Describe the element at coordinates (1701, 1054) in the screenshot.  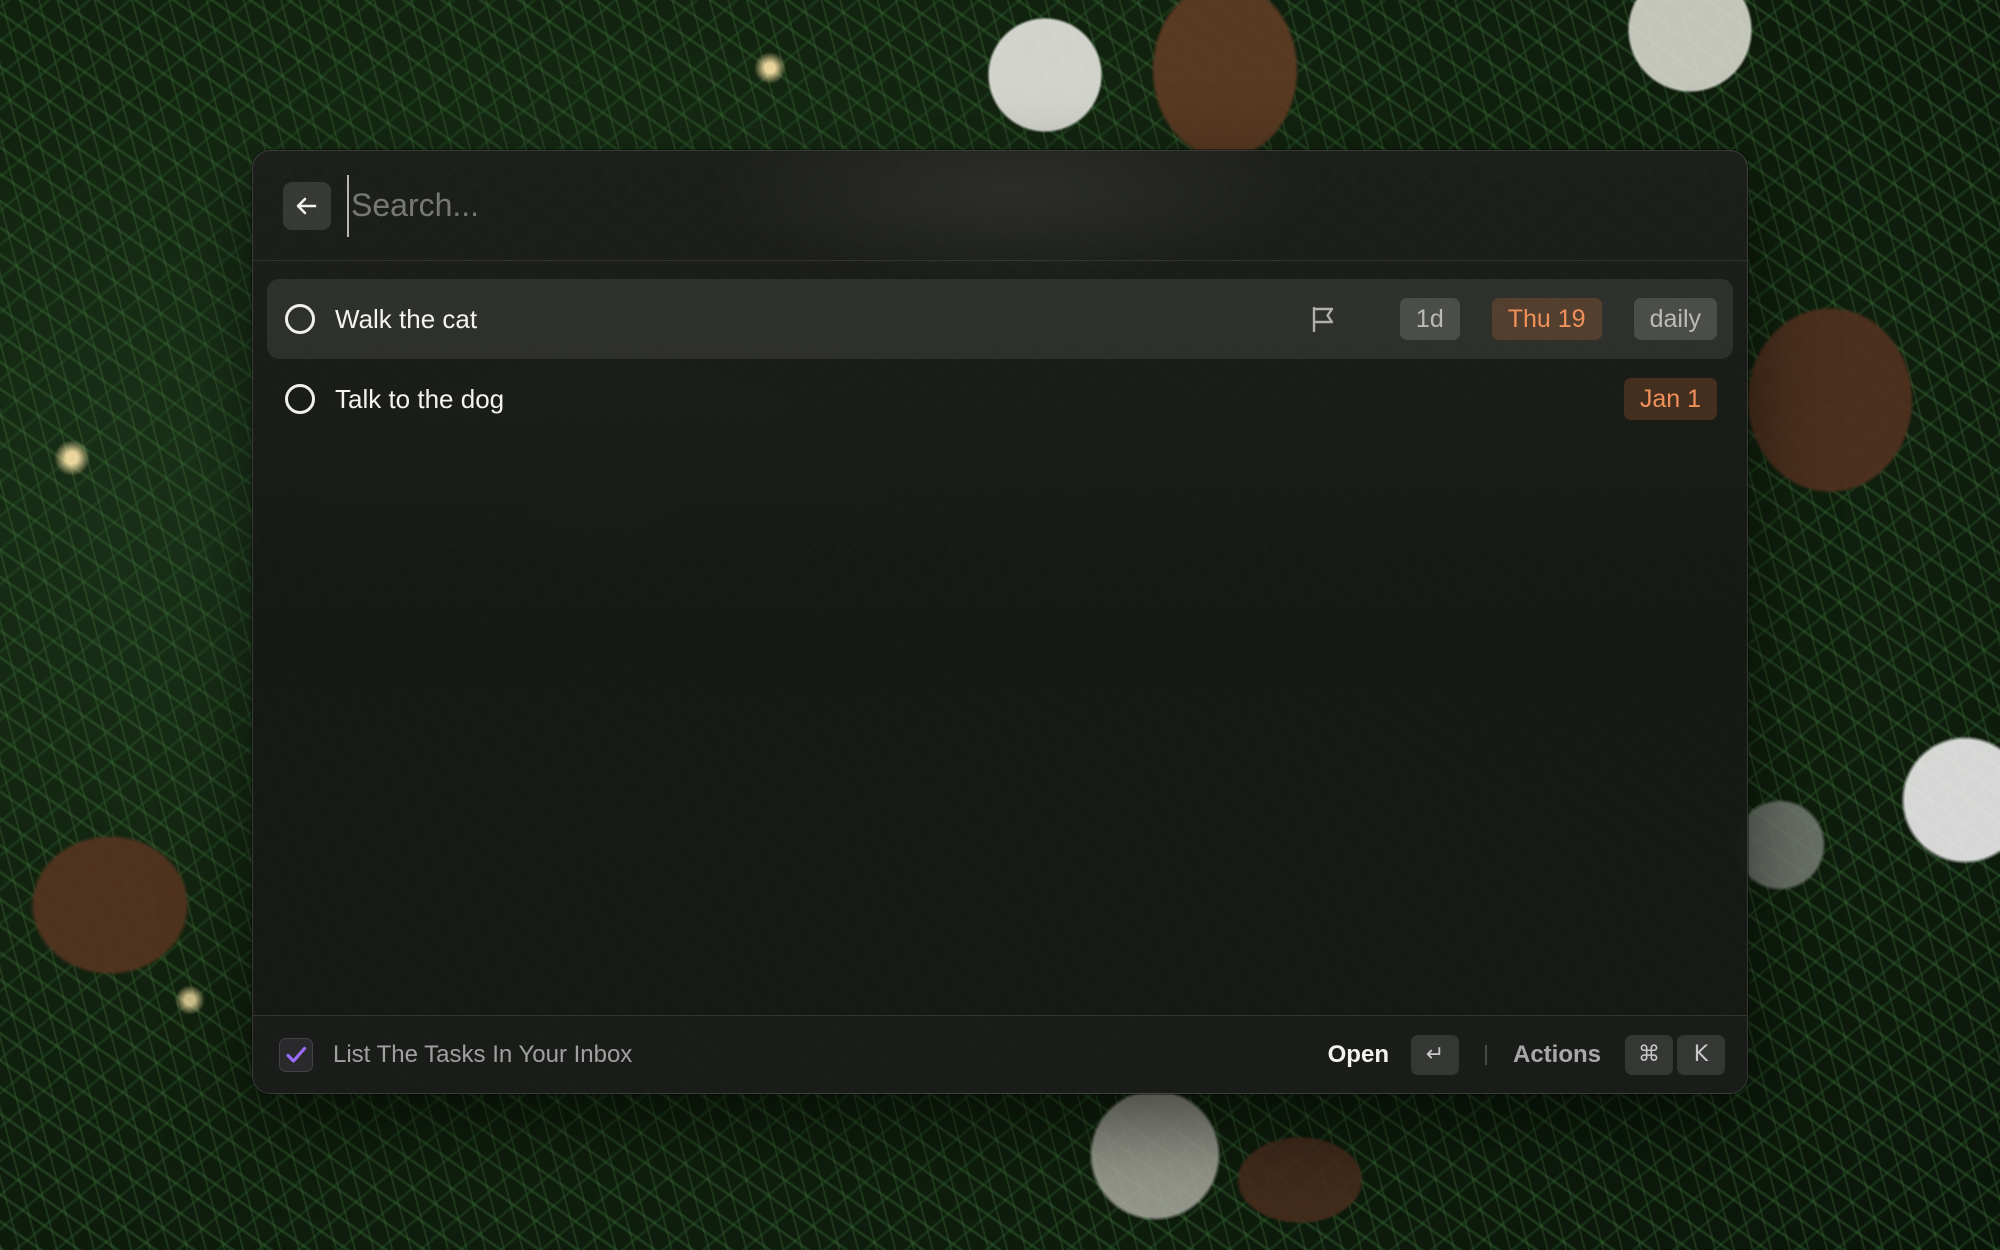
I see `k-key-icon: K` at that location.